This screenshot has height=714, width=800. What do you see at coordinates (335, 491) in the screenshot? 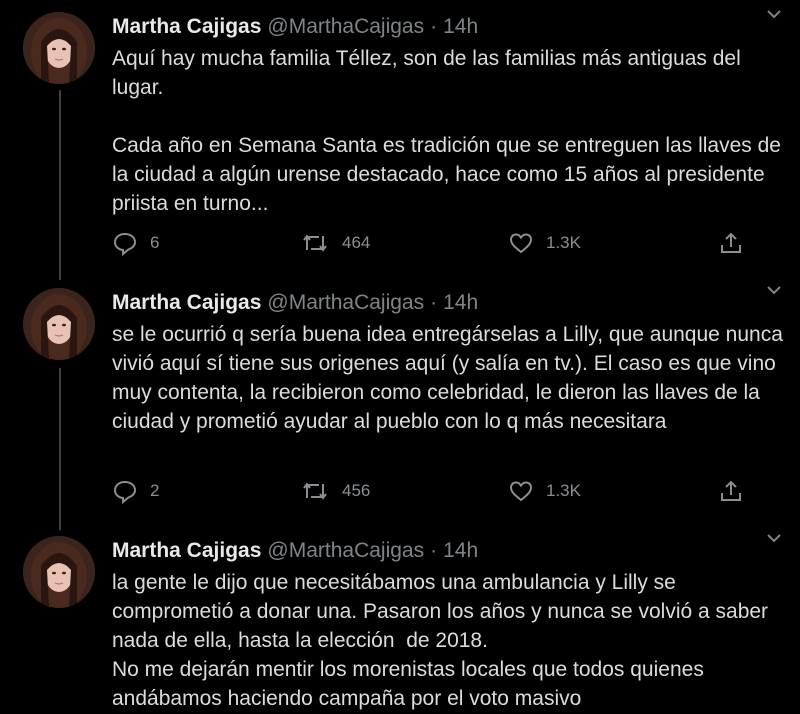
I see `retweet-button: 456` at bounding box center [335, 491].